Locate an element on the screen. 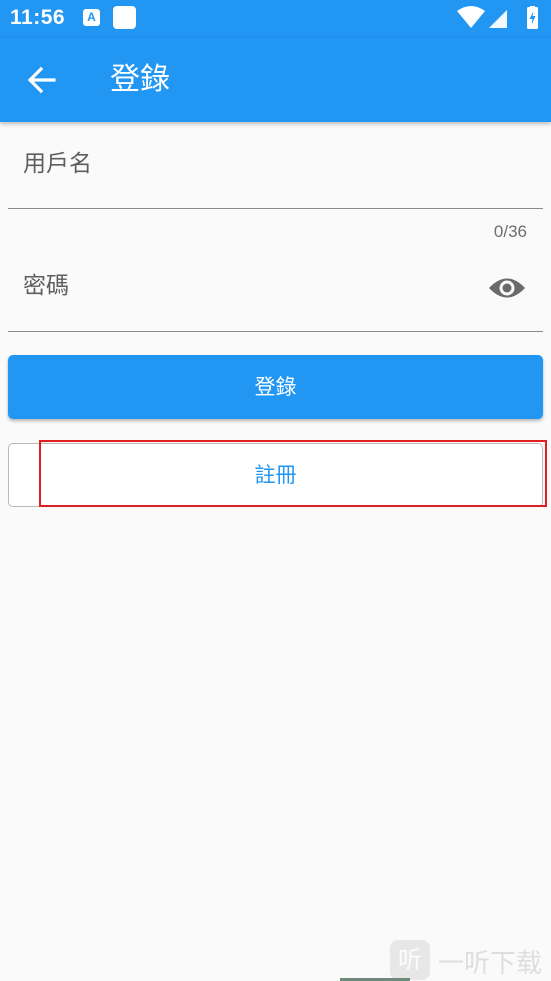 This screenshot has height=981, width=551. username-underline is located at coordinates (275, 208).